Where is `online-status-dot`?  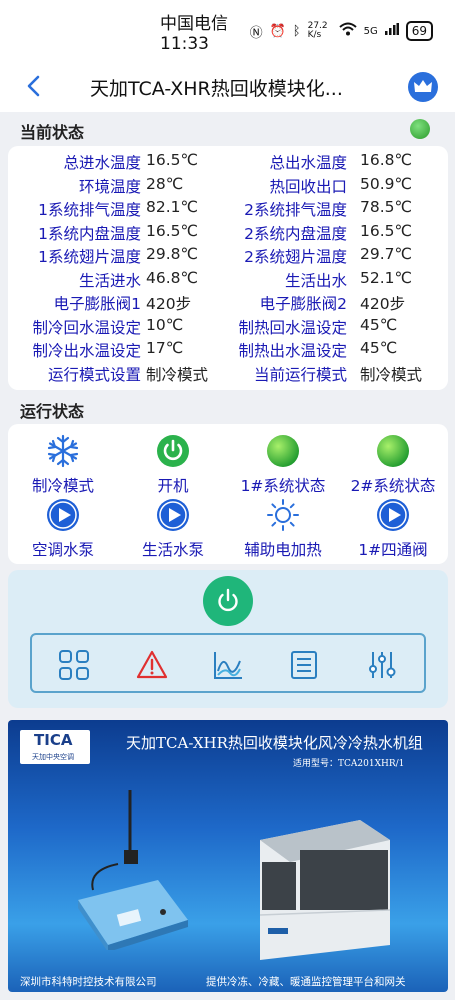 online-status-dot is located at coordinates (420, 129).